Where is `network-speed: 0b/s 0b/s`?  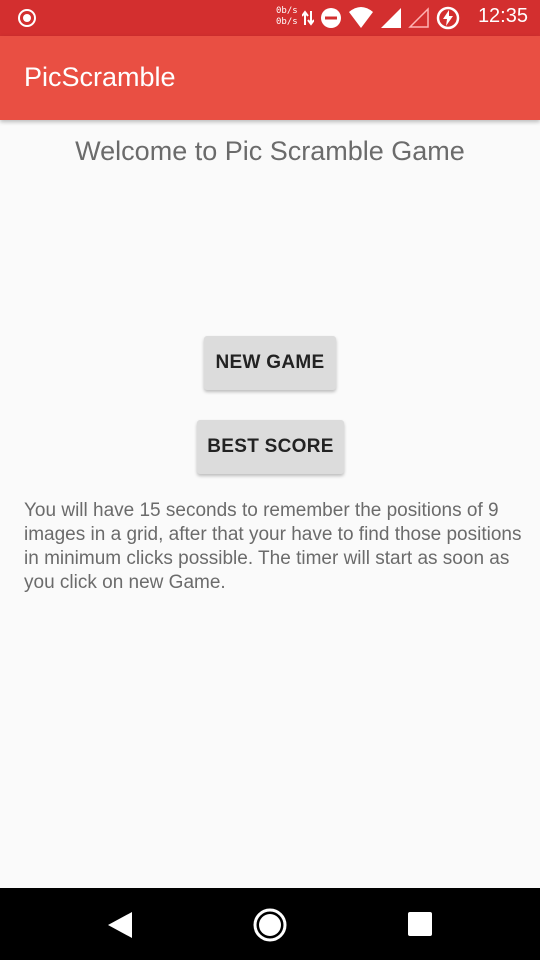
network-speed: 0b/s 0b/s is located at coordinates (287, 17).